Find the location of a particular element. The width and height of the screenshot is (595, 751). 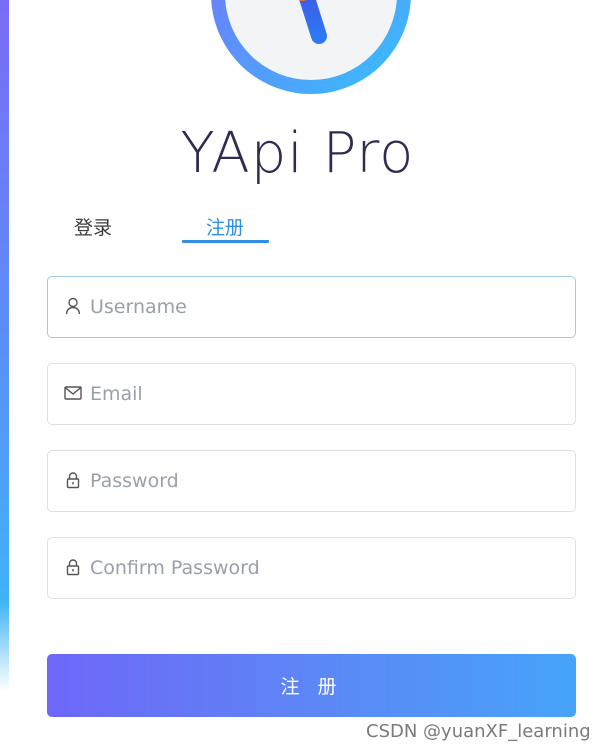

watermark-text: CSDN @yuanXF_learning is located at coordinates (478, 731).